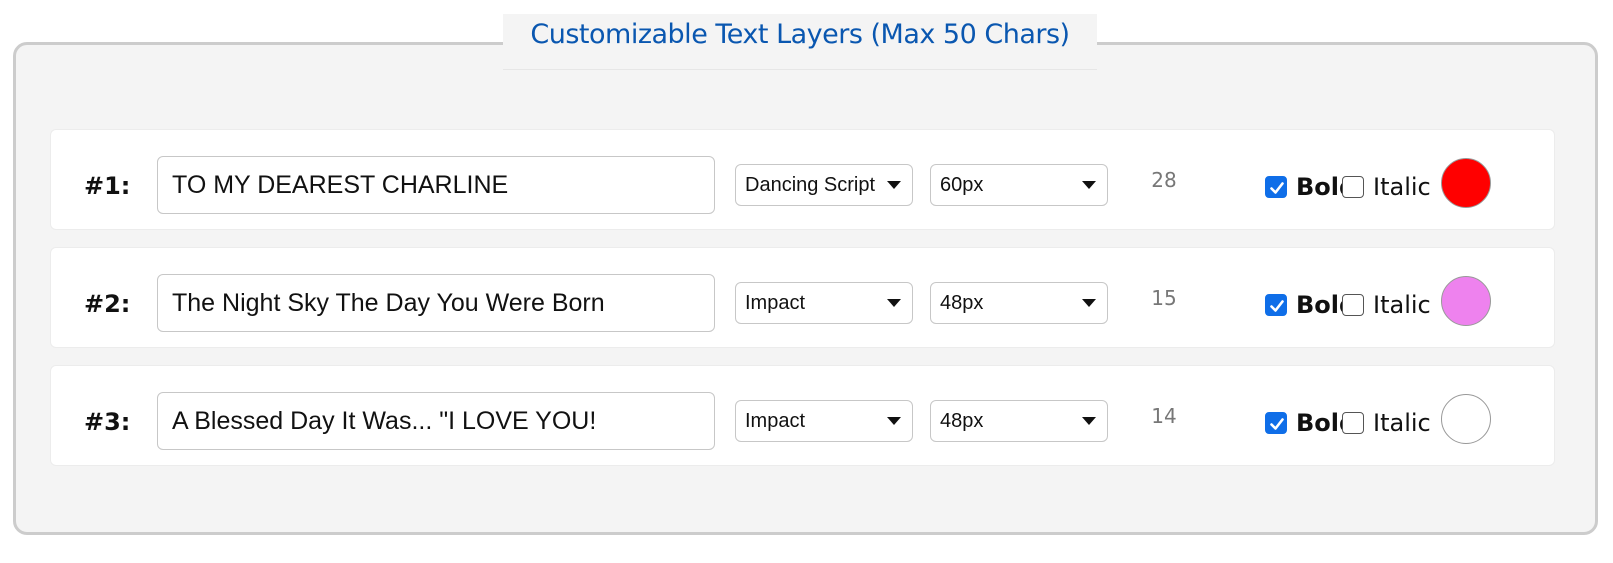  Describe the element at coordinates (107, 422) in the screenshot. I see `layer-number-label: #3:` at that location.